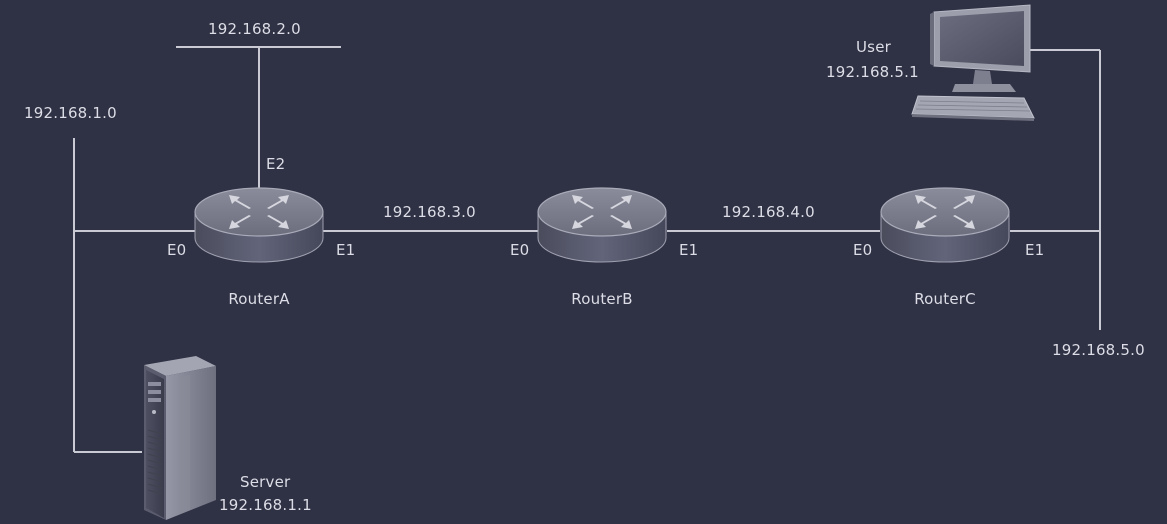 The image size is (1167, 524). Describe the element at coordinates (945, 225) in the screenshot. I see `routerc-icon` at that location.